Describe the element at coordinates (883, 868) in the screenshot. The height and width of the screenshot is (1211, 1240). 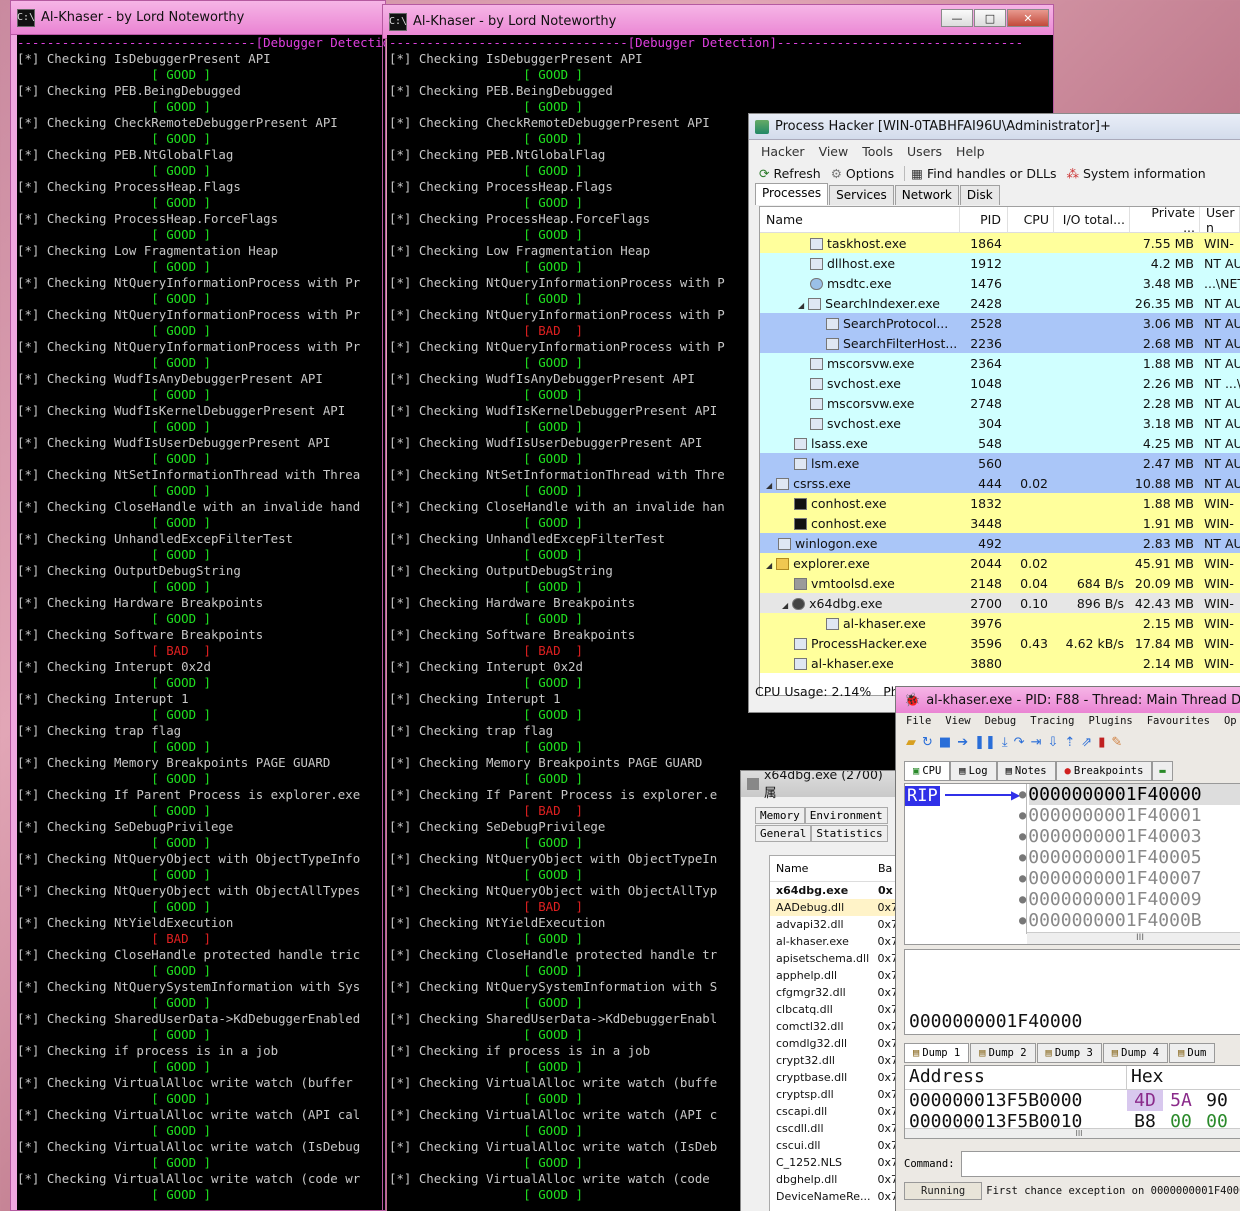
I see `column-base: Ba` at that location.